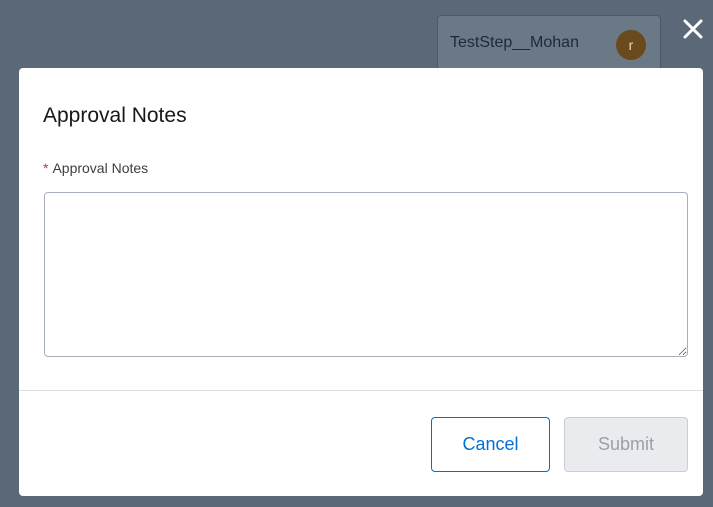  Describe the element at coordinates (100, 168) in the screenshot. I see `field-label-text: Approval Notes` at that location.